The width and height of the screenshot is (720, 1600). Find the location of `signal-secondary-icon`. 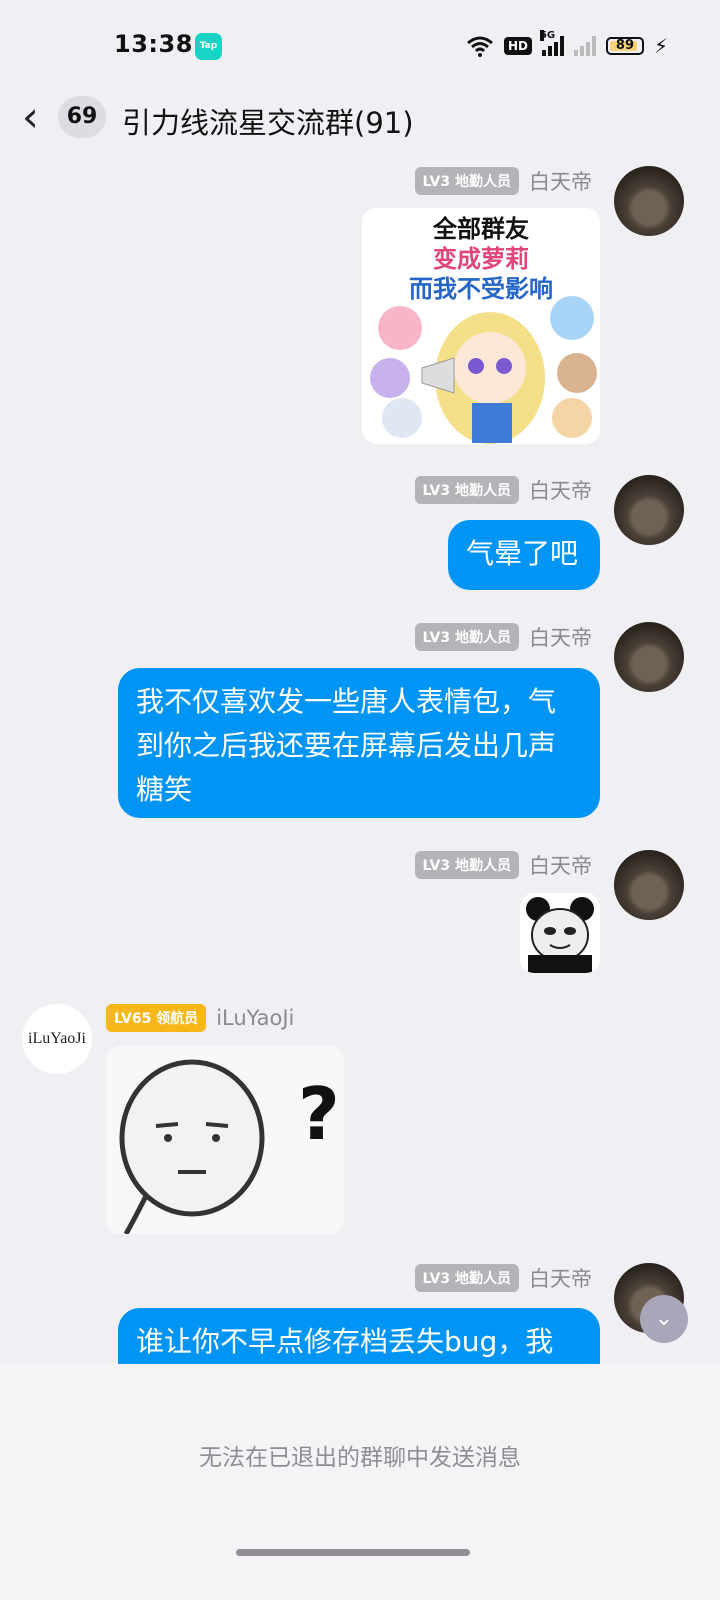

signal-secondary-icon is located at coordinates (584, 46).